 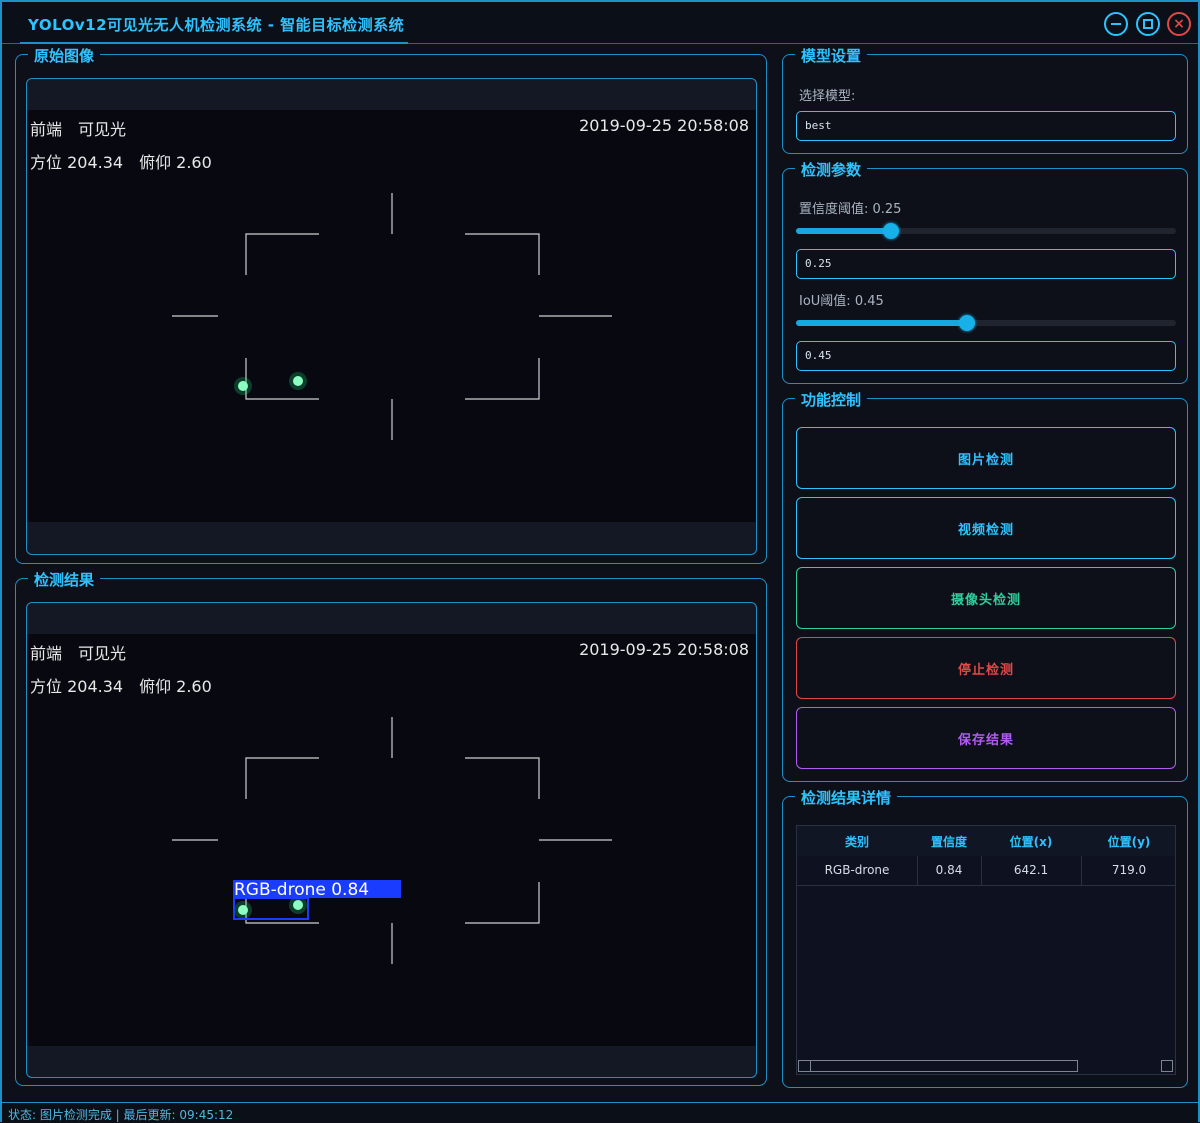 I want to click on scroll-right-button, so click(x=1167, y=1066).